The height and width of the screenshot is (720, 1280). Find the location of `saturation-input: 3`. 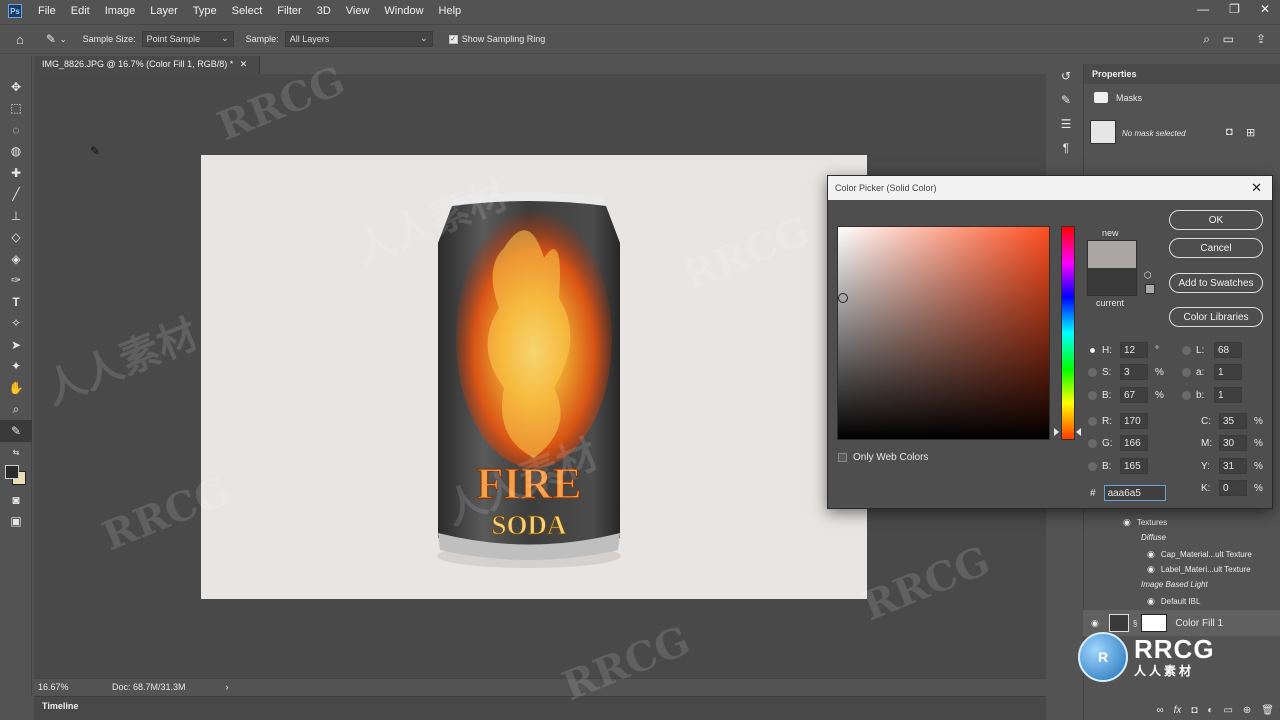

saturation-input: 3 is located at coordinates (1134, 372).